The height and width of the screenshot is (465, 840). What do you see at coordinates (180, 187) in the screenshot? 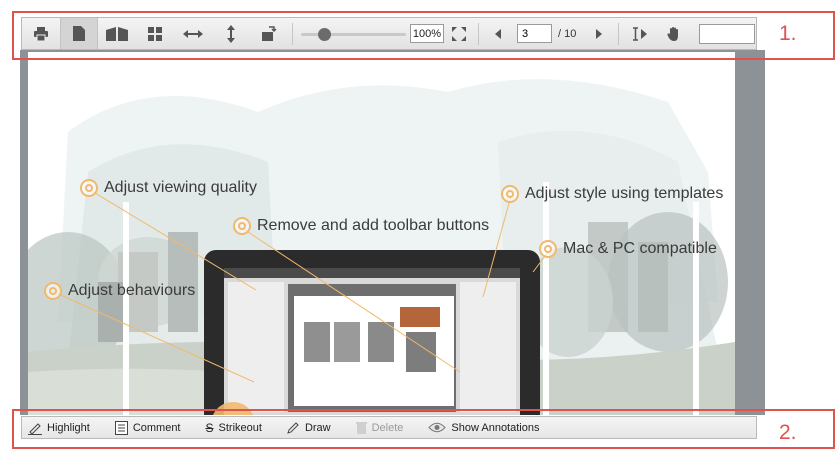
I see `callout-text: Adjust viewing quality` at bounding box center [180, 187].